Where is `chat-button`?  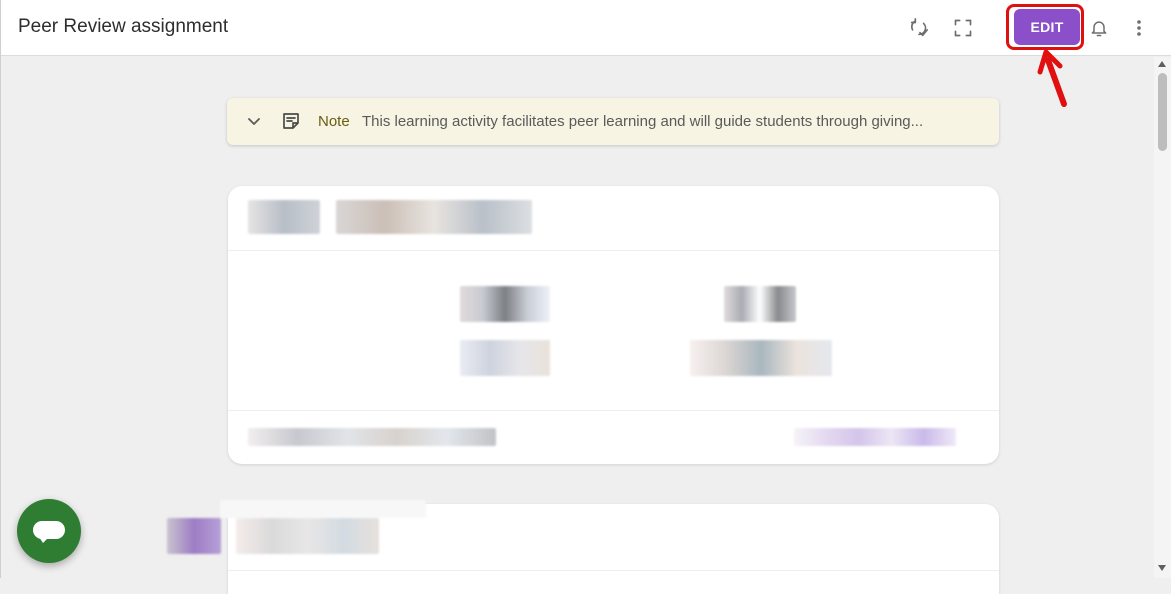 chat-button is located at coordinates (49, 531).